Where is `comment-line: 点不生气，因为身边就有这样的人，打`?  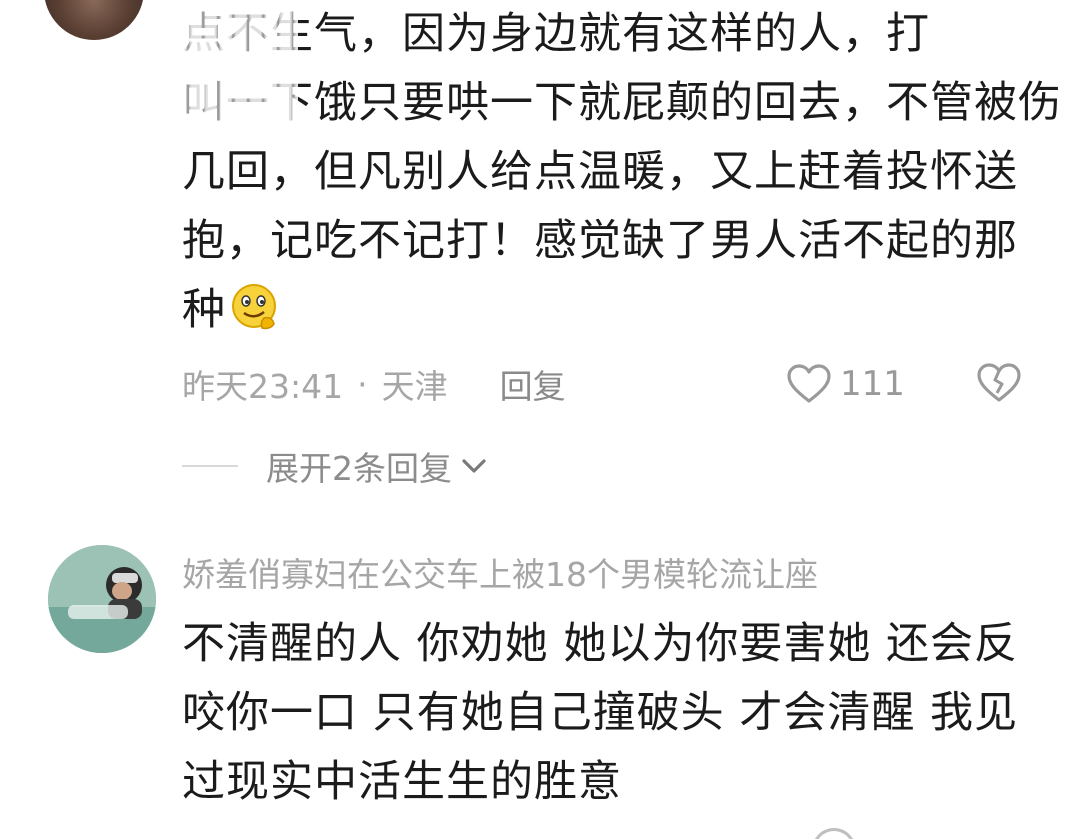 comment-line: 点不生气，因为身边就有这样的人，打 is located at coordinates (556, 34).